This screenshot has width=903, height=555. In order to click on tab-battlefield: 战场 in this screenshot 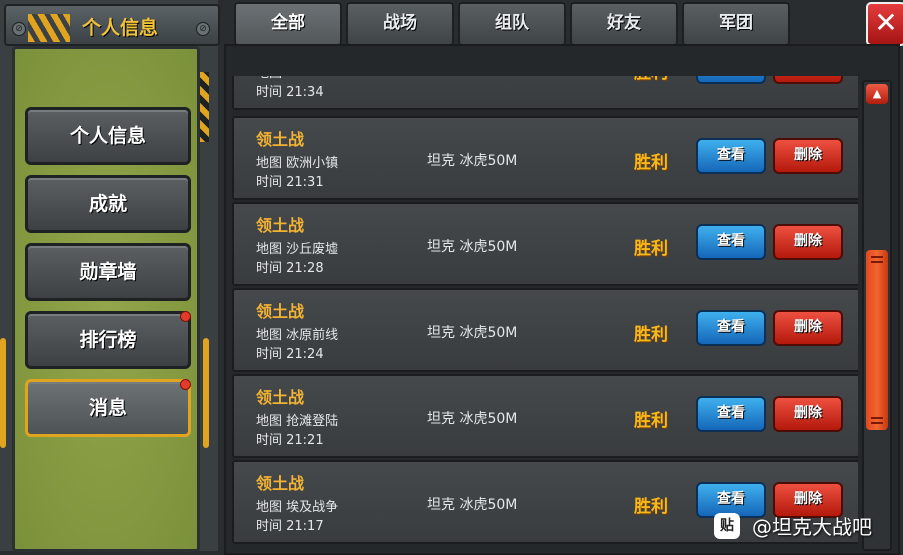, I will do `click(400, 24)`.